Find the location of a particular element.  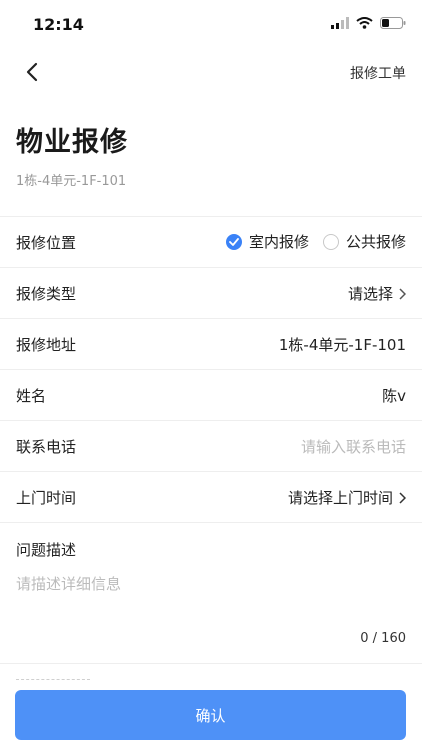

radio-public: 公共报修 is located at coordinates (364, 241).